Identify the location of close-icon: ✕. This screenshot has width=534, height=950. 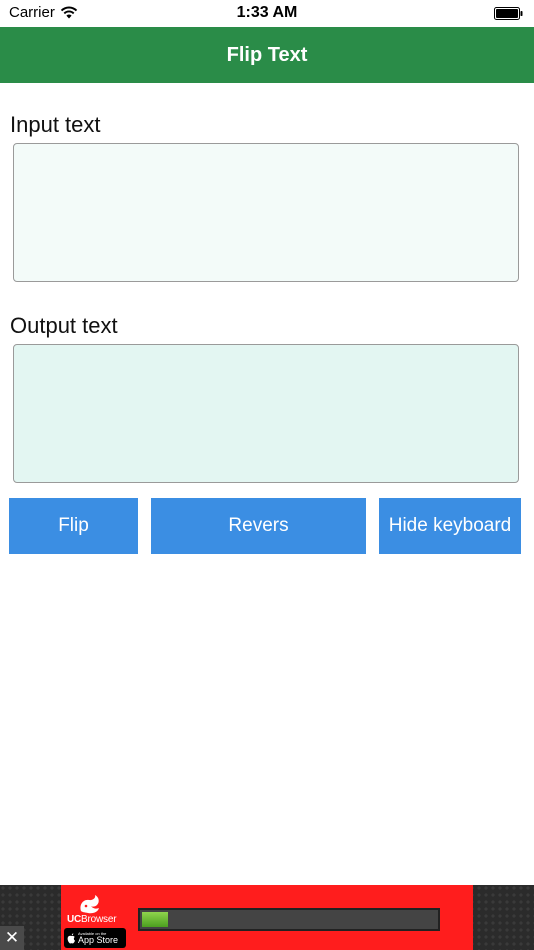
(12, 938).